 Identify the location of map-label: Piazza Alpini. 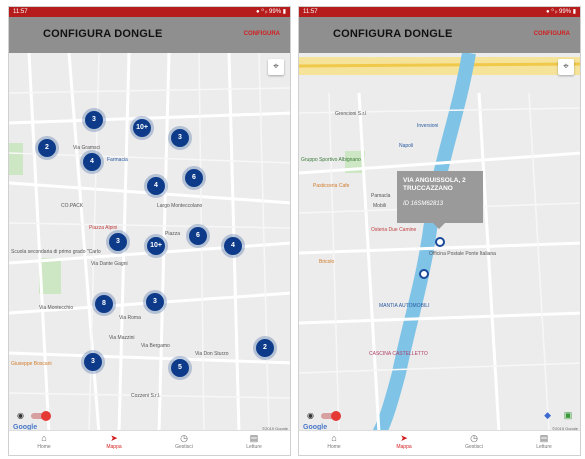
(103, 228).